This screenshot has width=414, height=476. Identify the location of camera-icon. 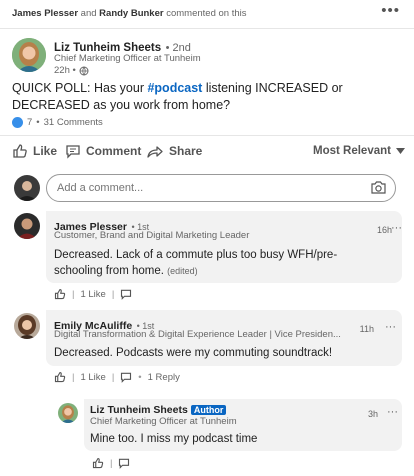
(378, 187).